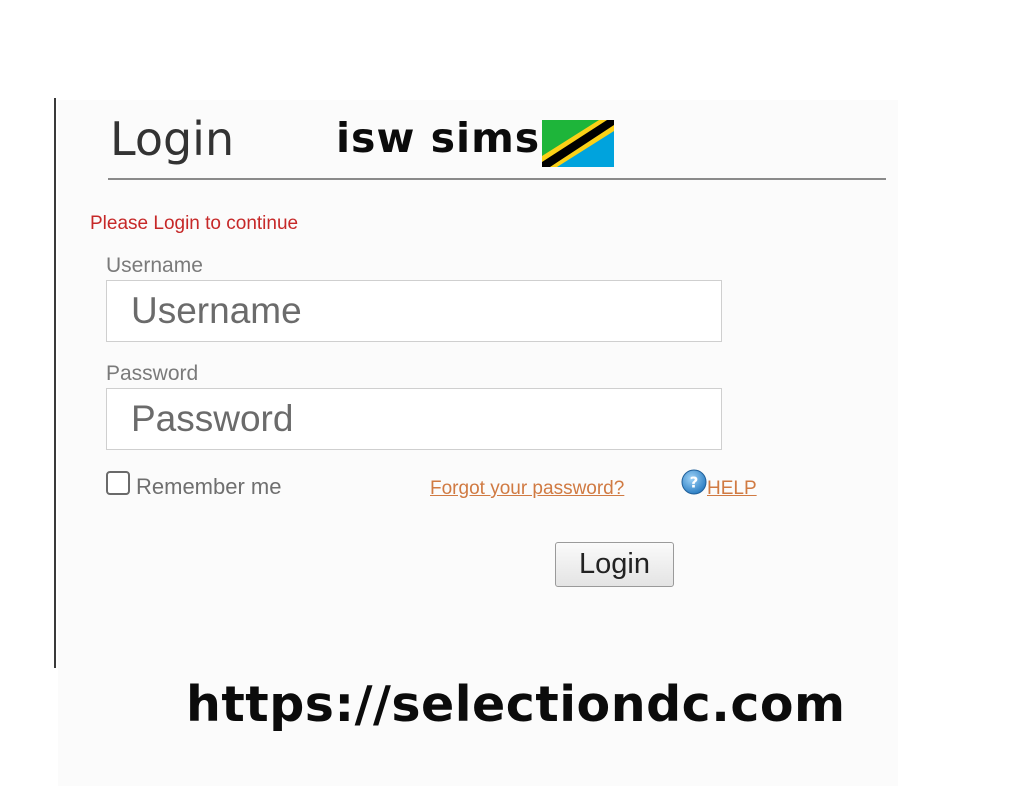 Image resolution: width=1024 pixels, height=786 pixels. I want to click on question-circle-icon: ?, so click(694, 482).